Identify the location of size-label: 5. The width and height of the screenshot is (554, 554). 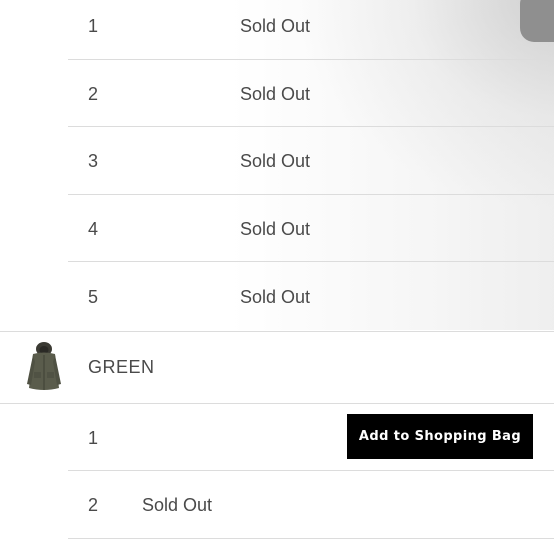
(93, 297).